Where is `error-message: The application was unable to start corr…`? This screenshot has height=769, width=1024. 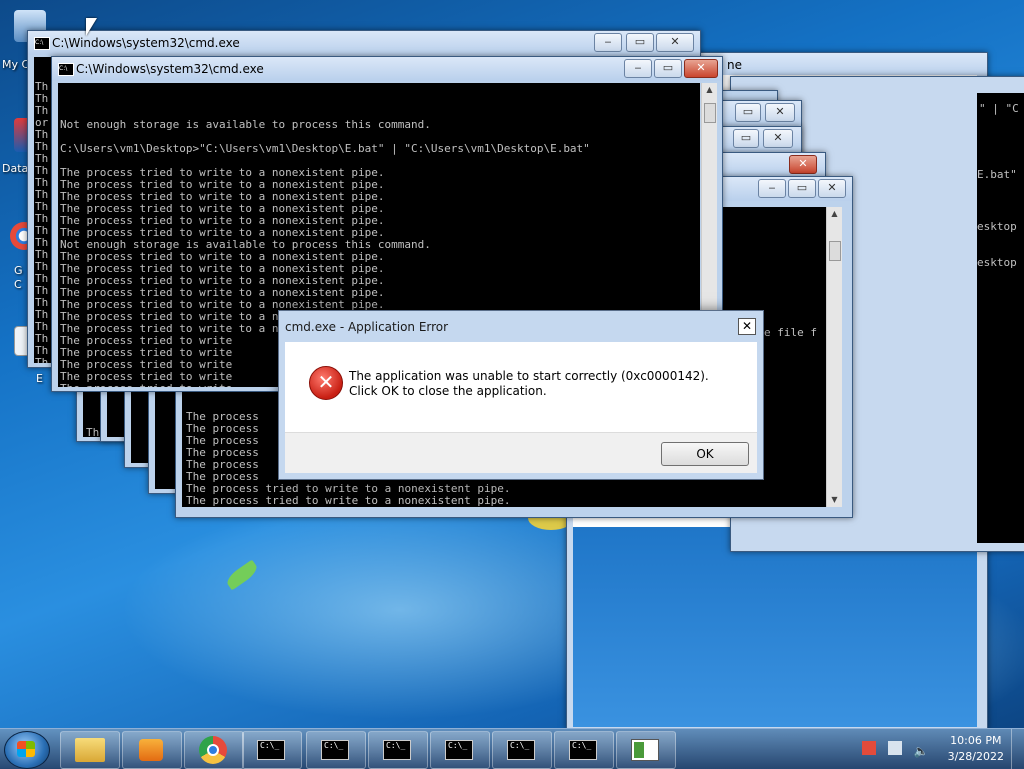
error-message: The application was unable to start corr… is located at coordinates (529, 383).